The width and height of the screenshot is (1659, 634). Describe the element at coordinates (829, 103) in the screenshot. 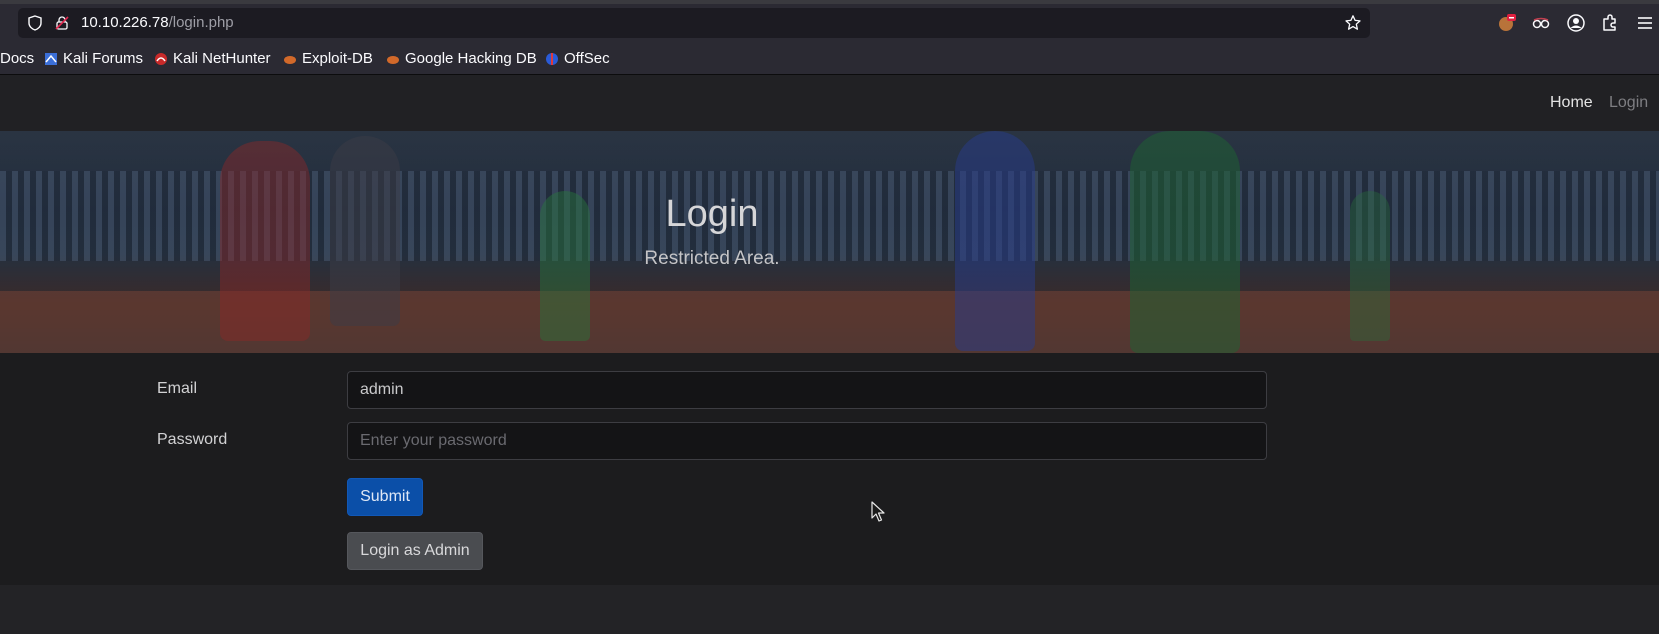

I see `site-navbar: Home Login` at that location.